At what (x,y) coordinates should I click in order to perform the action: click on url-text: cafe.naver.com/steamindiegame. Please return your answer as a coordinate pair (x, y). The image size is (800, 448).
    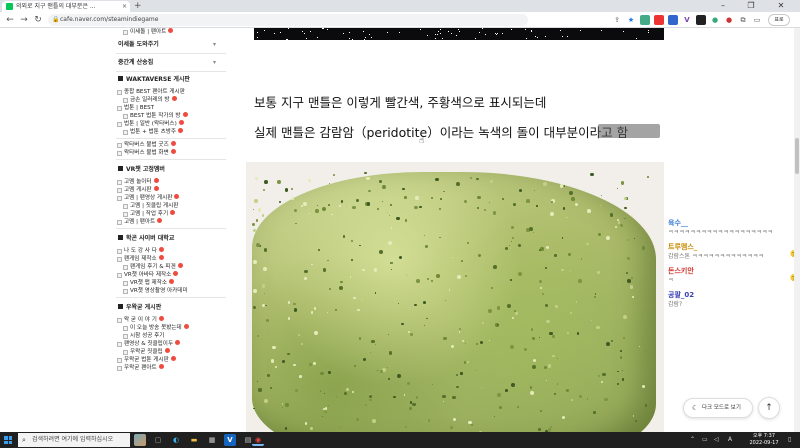
    Looking at the image, I should click on (109, 19).